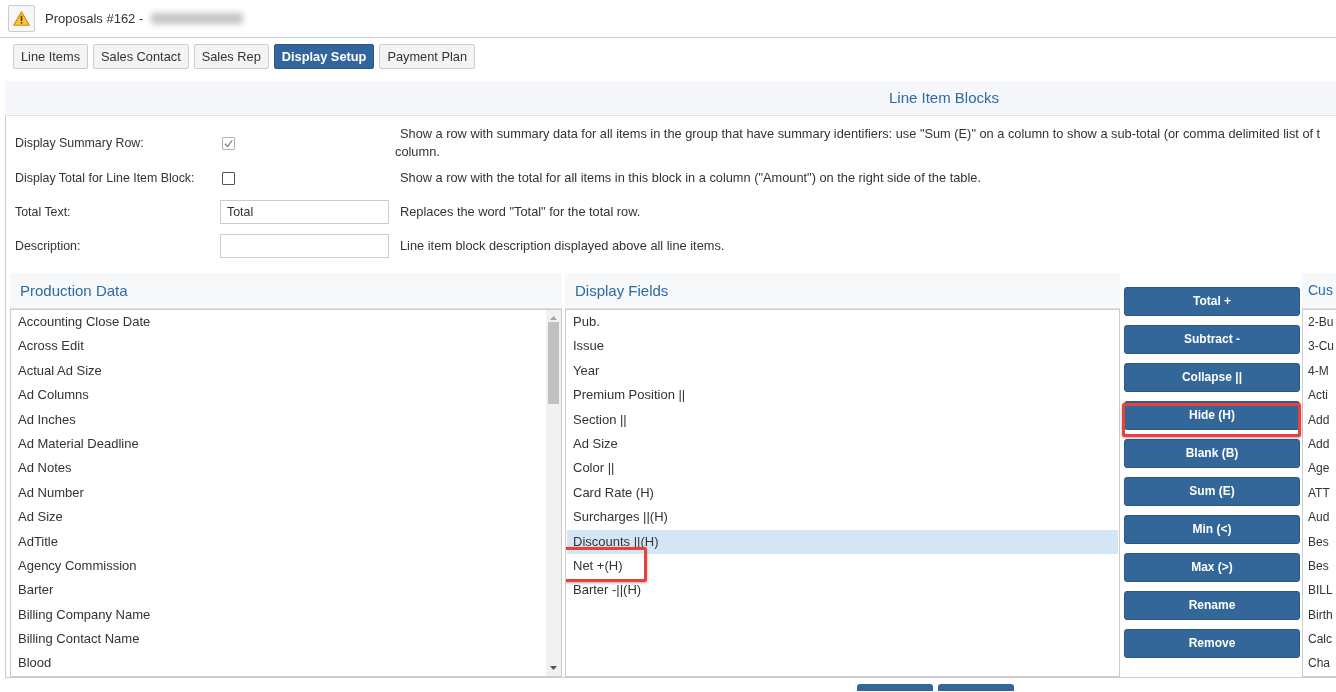  What do you see at coordinates (1319, 371) in the screenshot?
I see `list-item: 4-M` at bounding box center [1319, 371].